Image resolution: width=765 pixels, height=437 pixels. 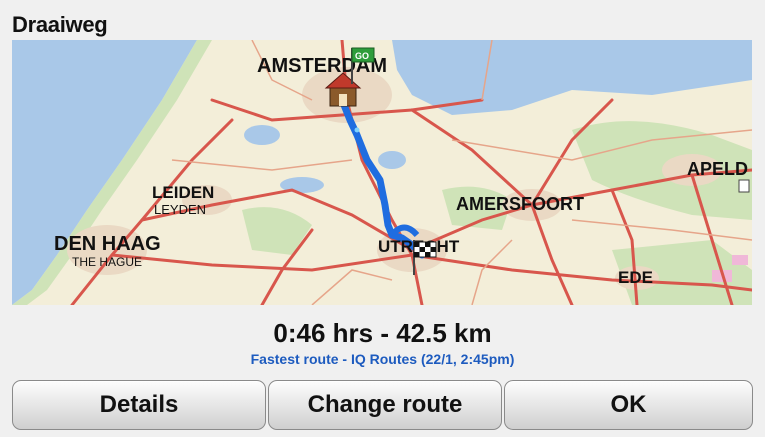 I want to click on map-label-apeld: APELD, so click(x=717, y=169).